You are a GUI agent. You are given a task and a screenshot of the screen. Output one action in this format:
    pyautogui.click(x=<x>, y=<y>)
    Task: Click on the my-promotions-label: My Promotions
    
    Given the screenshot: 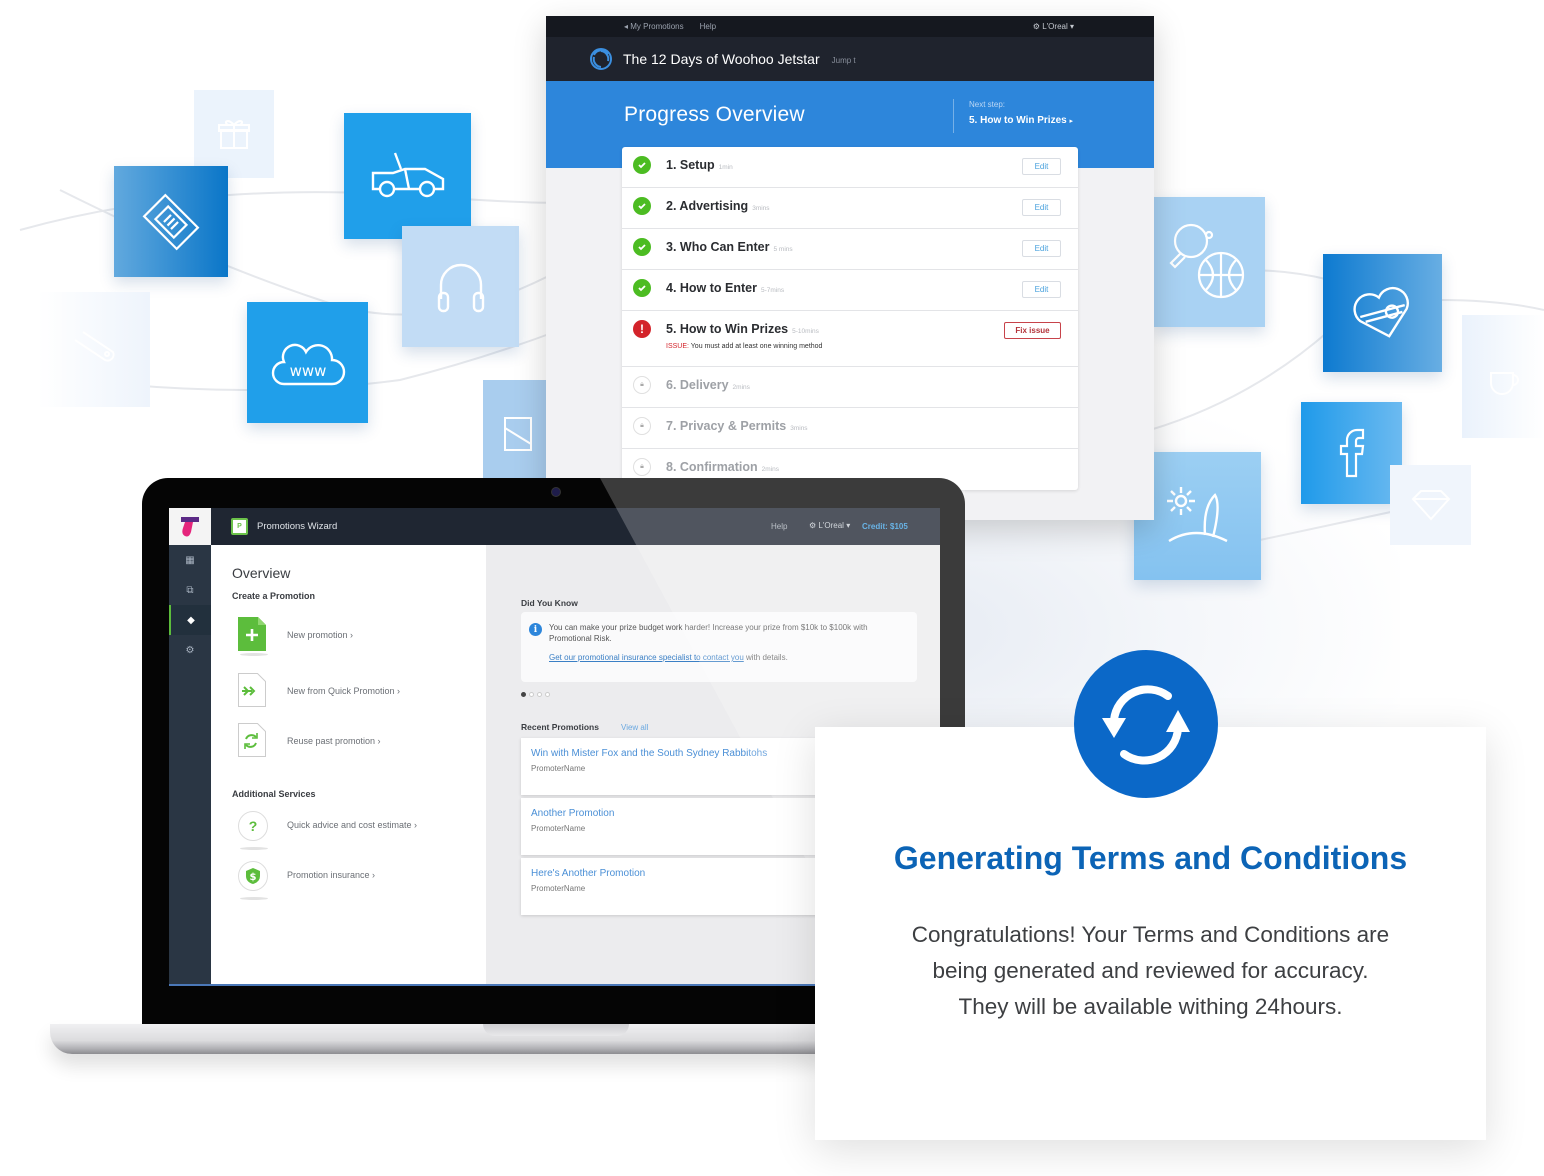 What is the action you would take?
    pyautogui.click(x=657, y=26)
    